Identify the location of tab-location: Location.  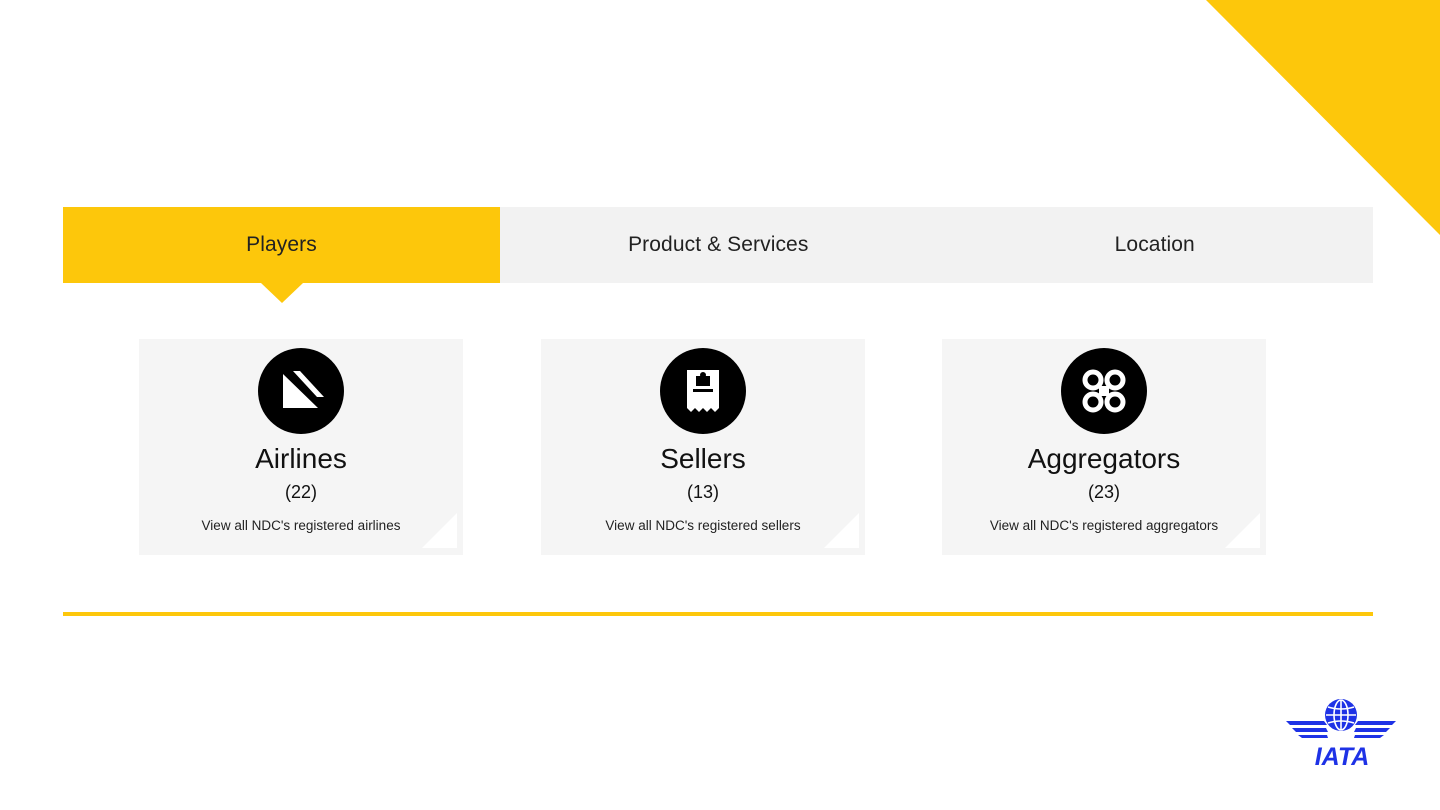
(1155, 245).